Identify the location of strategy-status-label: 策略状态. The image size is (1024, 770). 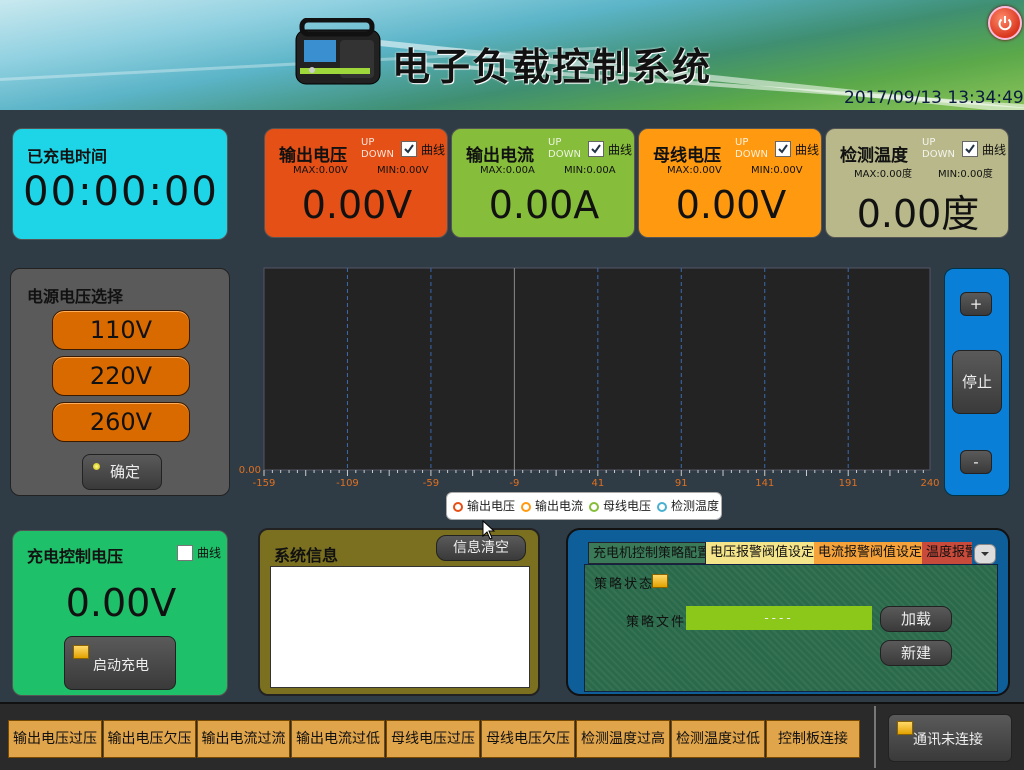
(624, 584).